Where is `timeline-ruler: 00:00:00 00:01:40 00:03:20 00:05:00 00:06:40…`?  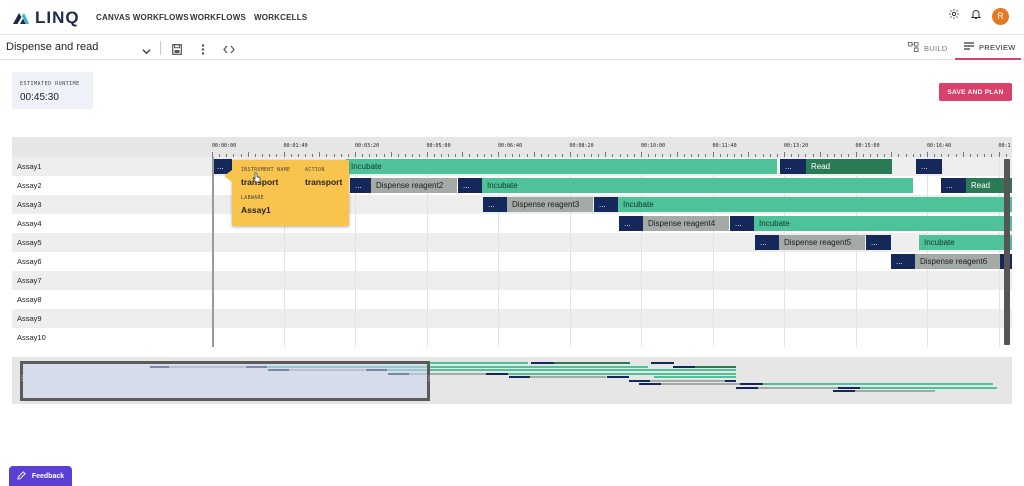
timeline-ruler: 00:00:00 00:01:40 00:03:20 00:05:00 00:06:40… is located at coordinates (512, 147).